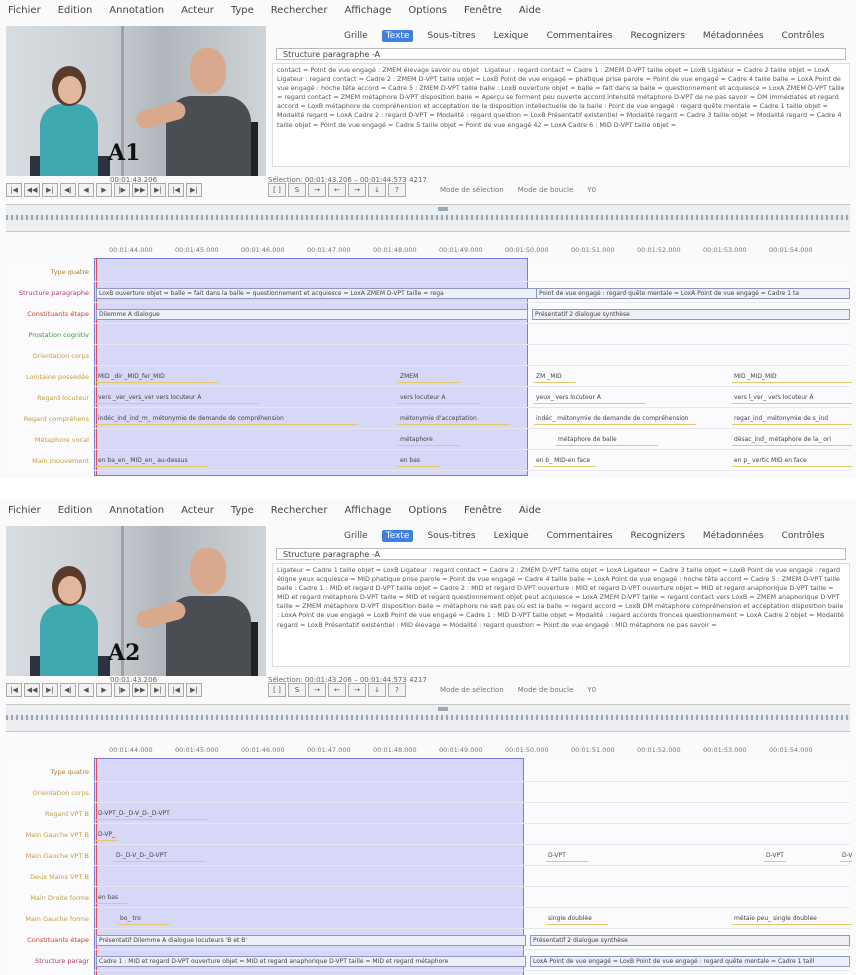  Describe the element at coordinates (312, 314) in the screenshot. I see `annotation: Dilemme A dialogue` at that location.